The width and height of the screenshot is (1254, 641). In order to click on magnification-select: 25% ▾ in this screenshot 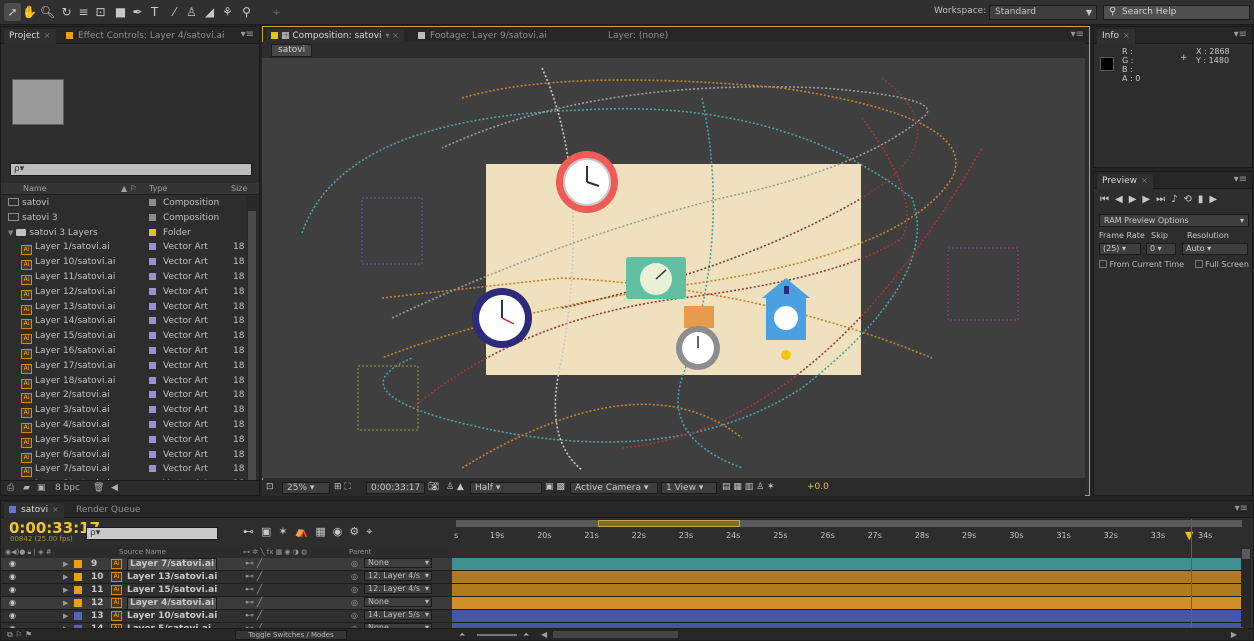, I will do `click(306, 488)`.